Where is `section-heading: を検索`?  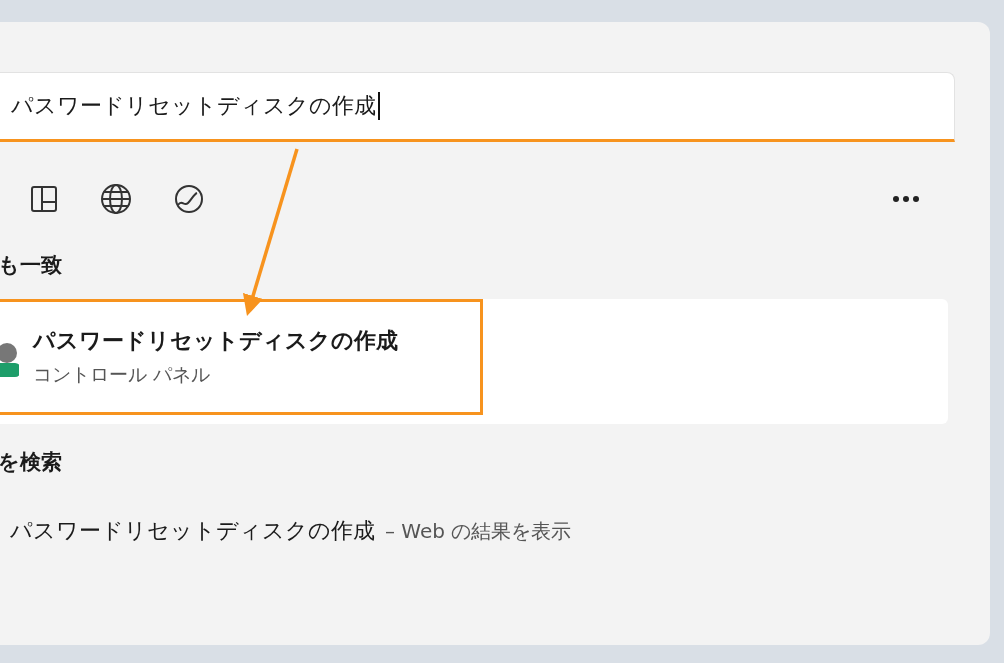 section-heading: を検索 is located at coordinates (31, 462).